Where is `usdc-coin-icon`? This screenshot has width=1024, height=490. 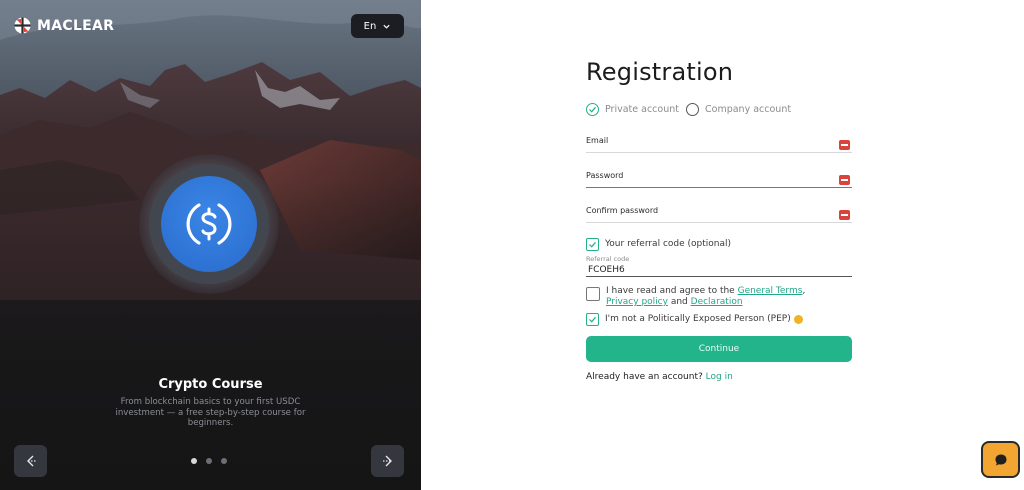 usdc-coin-icon is located at coordinates (209, 224).